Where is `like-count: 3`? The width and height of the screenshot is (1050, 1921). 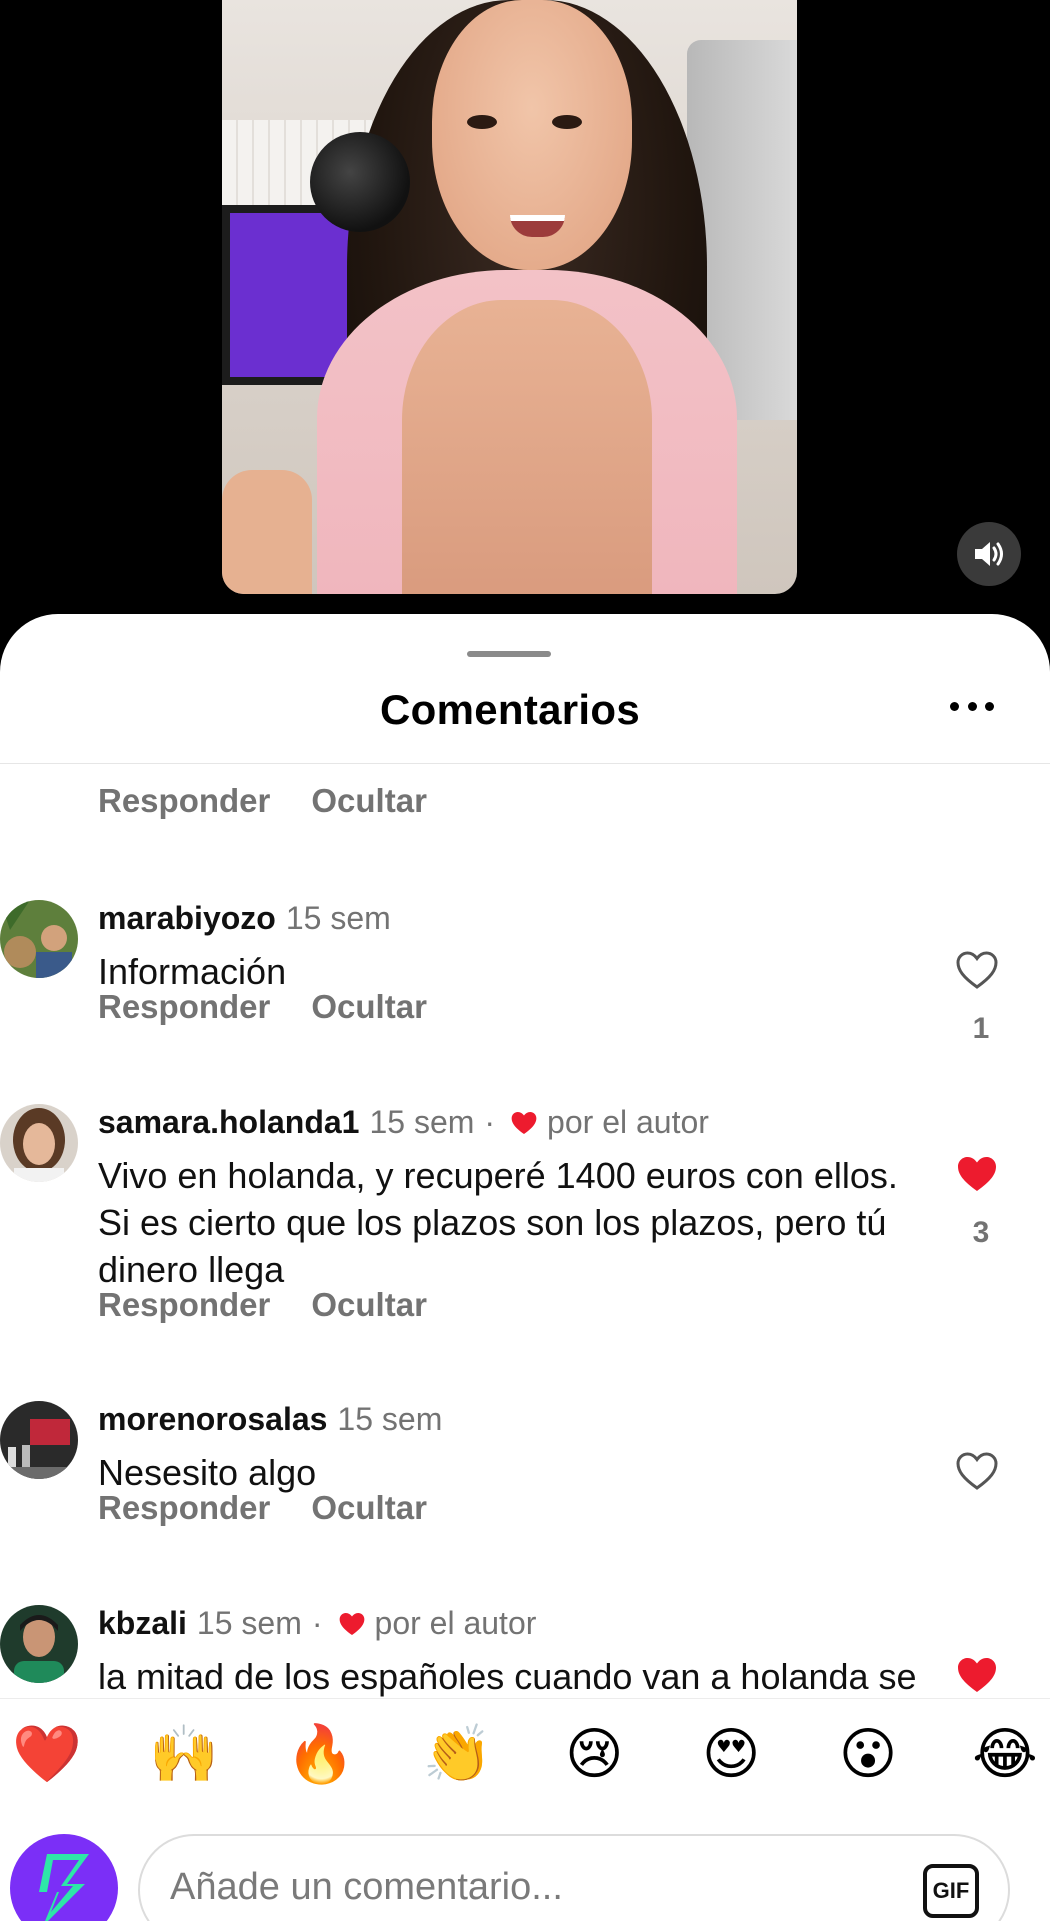
like-count: 3 is located at coordinates (981, 1232).